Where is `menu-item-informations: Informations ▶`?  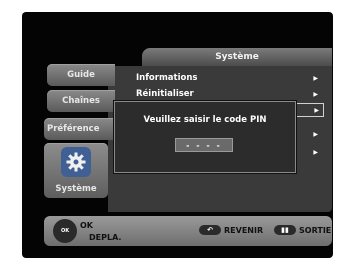
menu-item-informations: Informations ▶ is located at coordinates (229, 78).